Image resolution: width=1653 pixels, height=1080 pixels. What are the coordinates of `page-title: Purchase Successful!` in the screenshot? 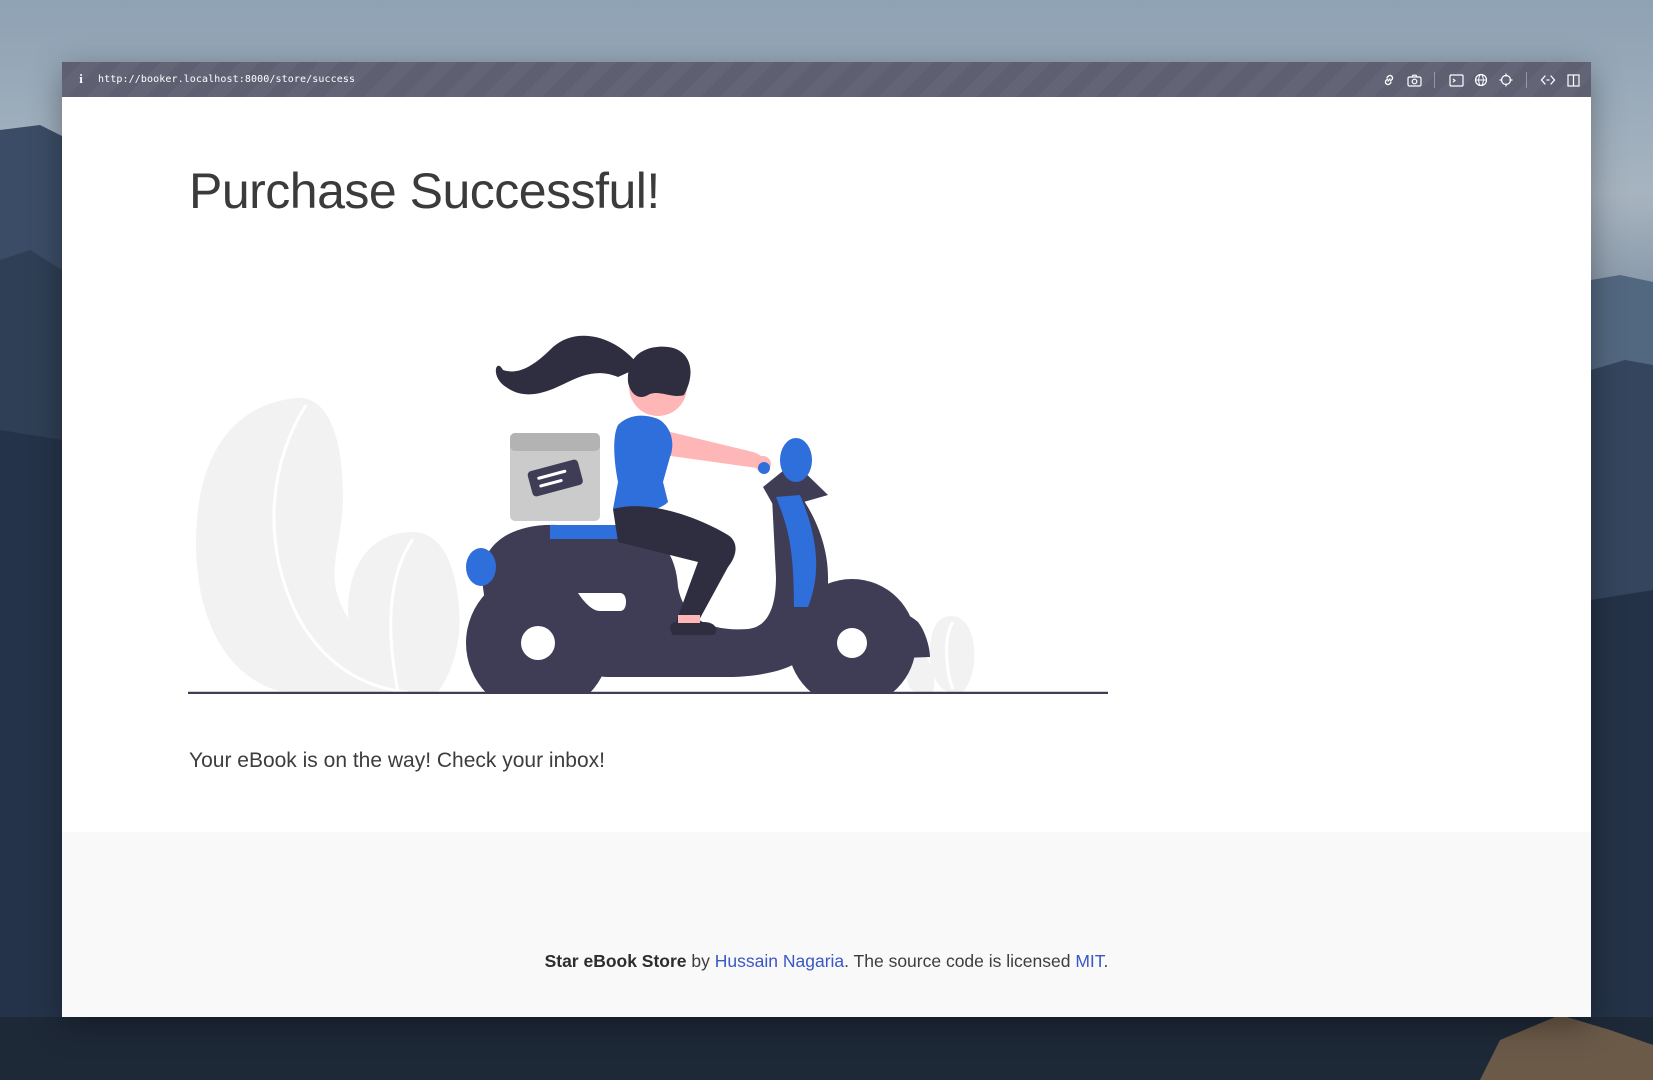 It's located at (424, 191).